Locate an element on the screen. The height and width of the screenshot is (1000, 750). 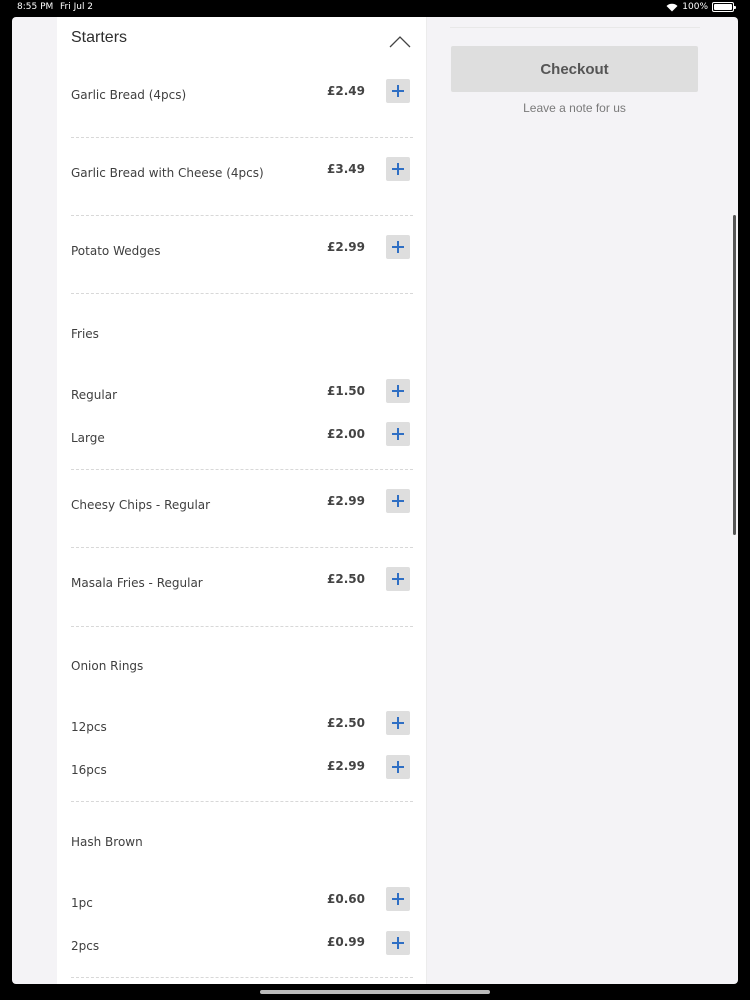
group-label: Hash Brown is located at coordinates (107, 842).